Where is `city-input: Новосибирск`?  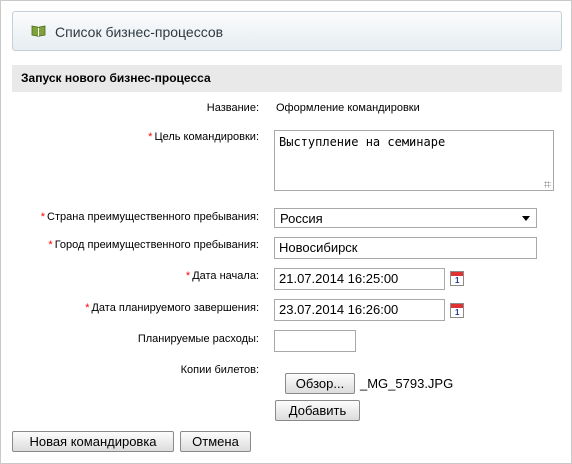 city-input: Новосибирск is located at coordinates (405, 248).